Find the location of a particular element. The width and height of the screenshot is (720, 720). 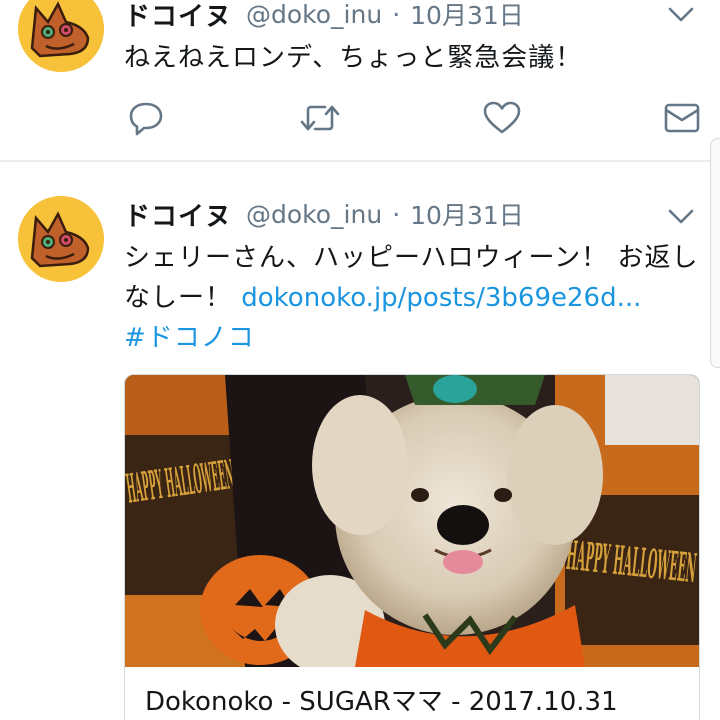

heart-icon is located at coordinates (502, 117).